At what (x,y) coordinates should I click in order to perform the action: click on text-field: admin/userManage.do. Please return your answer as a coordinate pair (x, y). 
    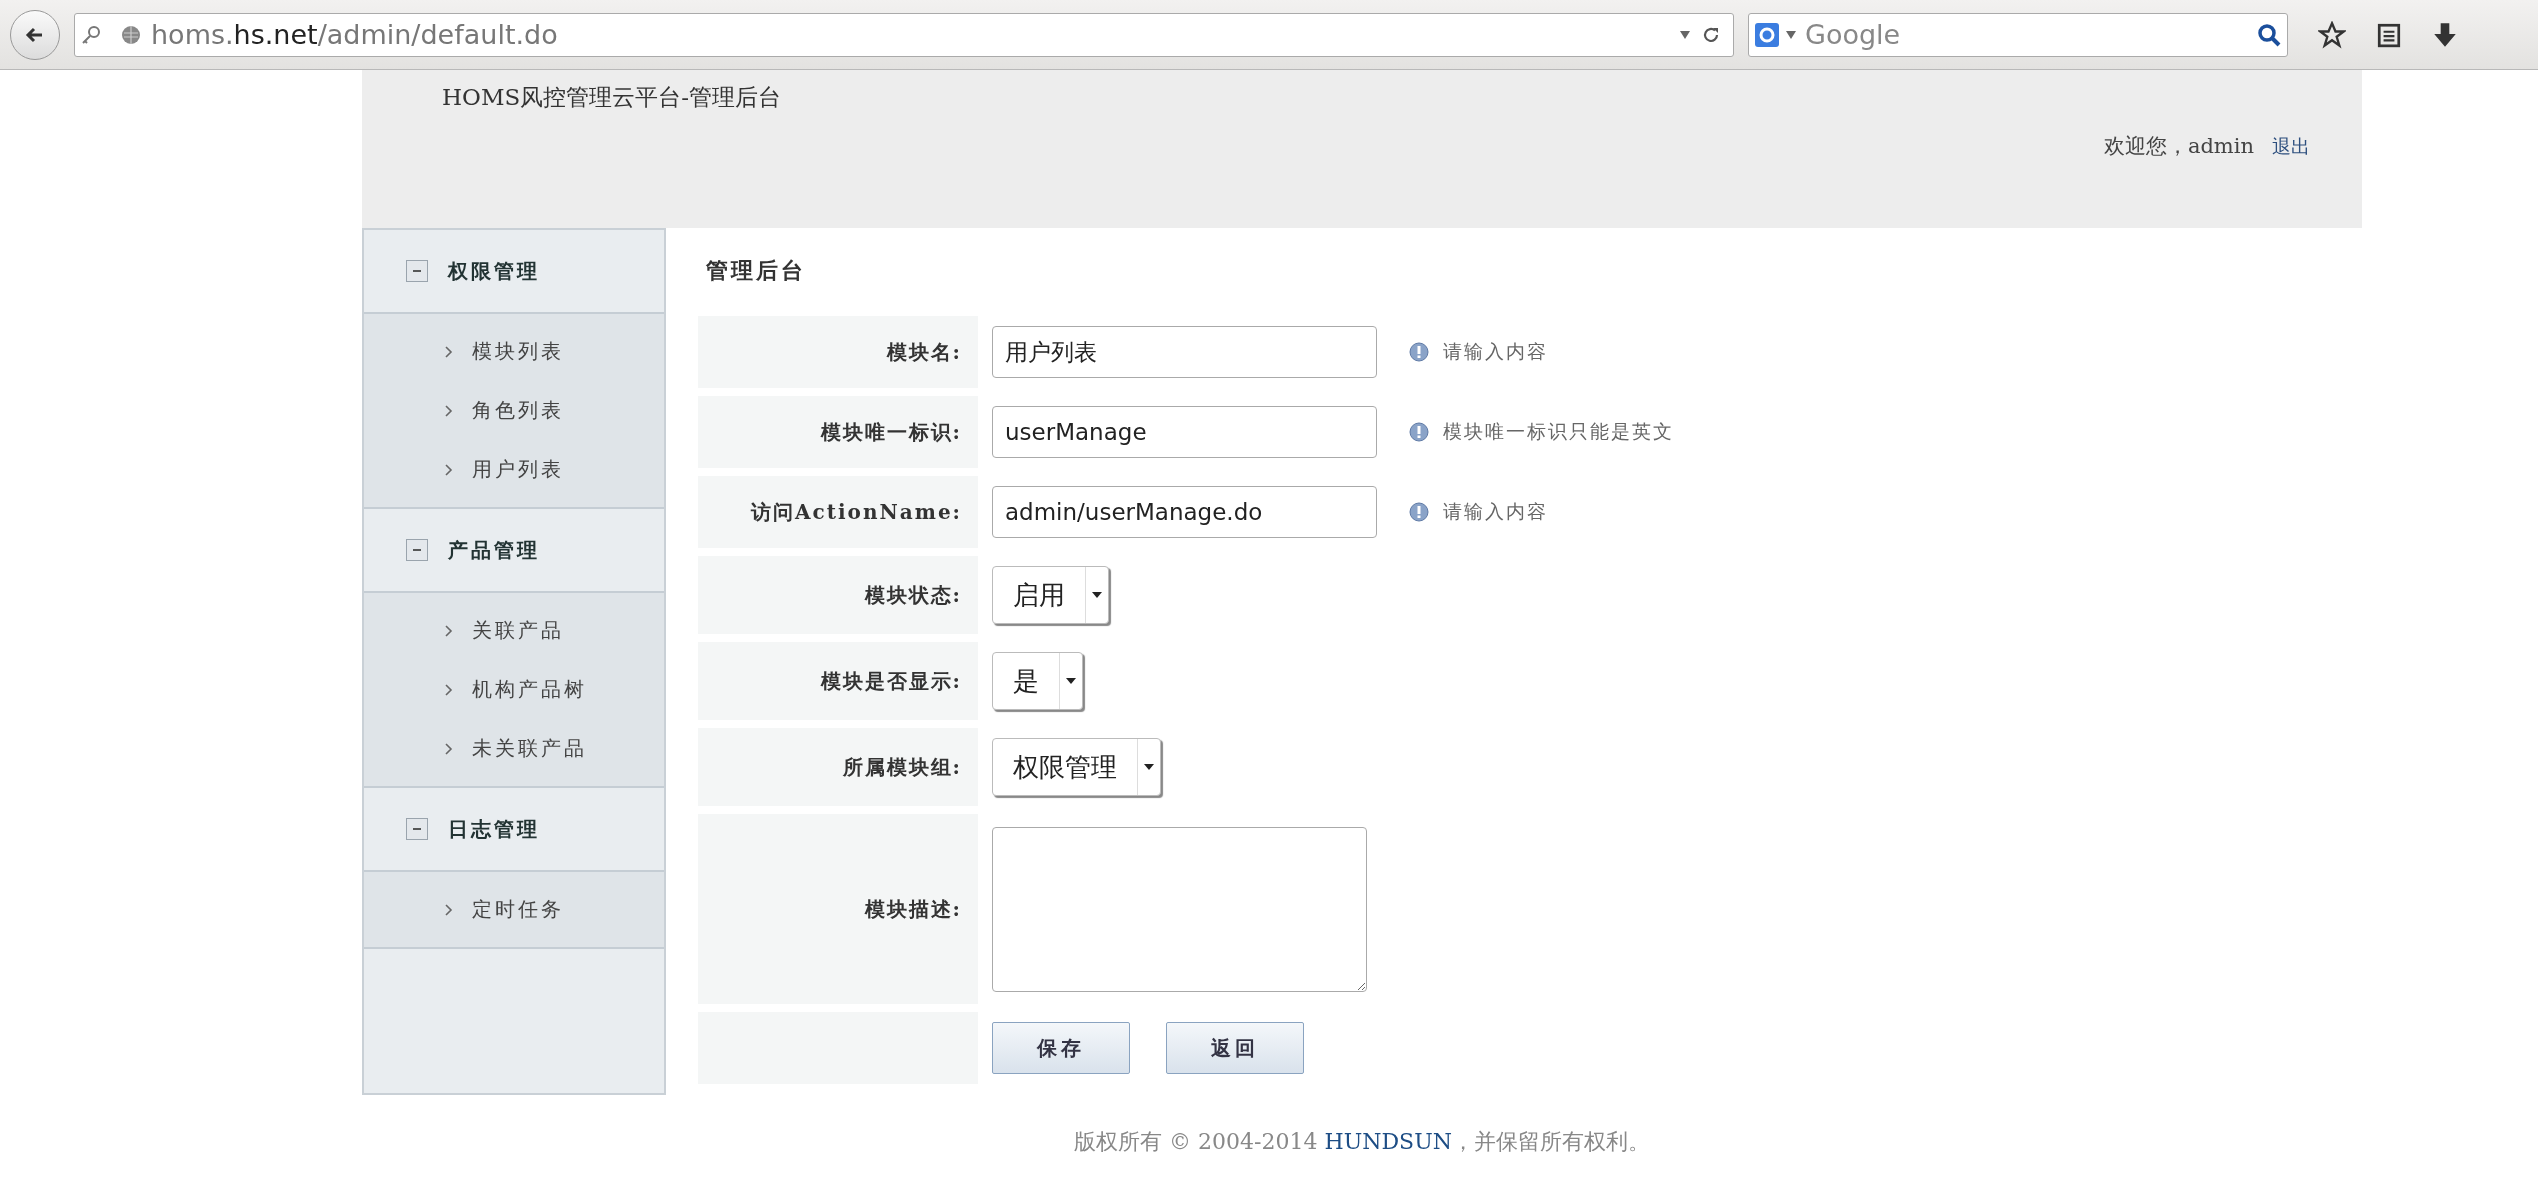
    Looking at the image, I should click on (1184, 512).